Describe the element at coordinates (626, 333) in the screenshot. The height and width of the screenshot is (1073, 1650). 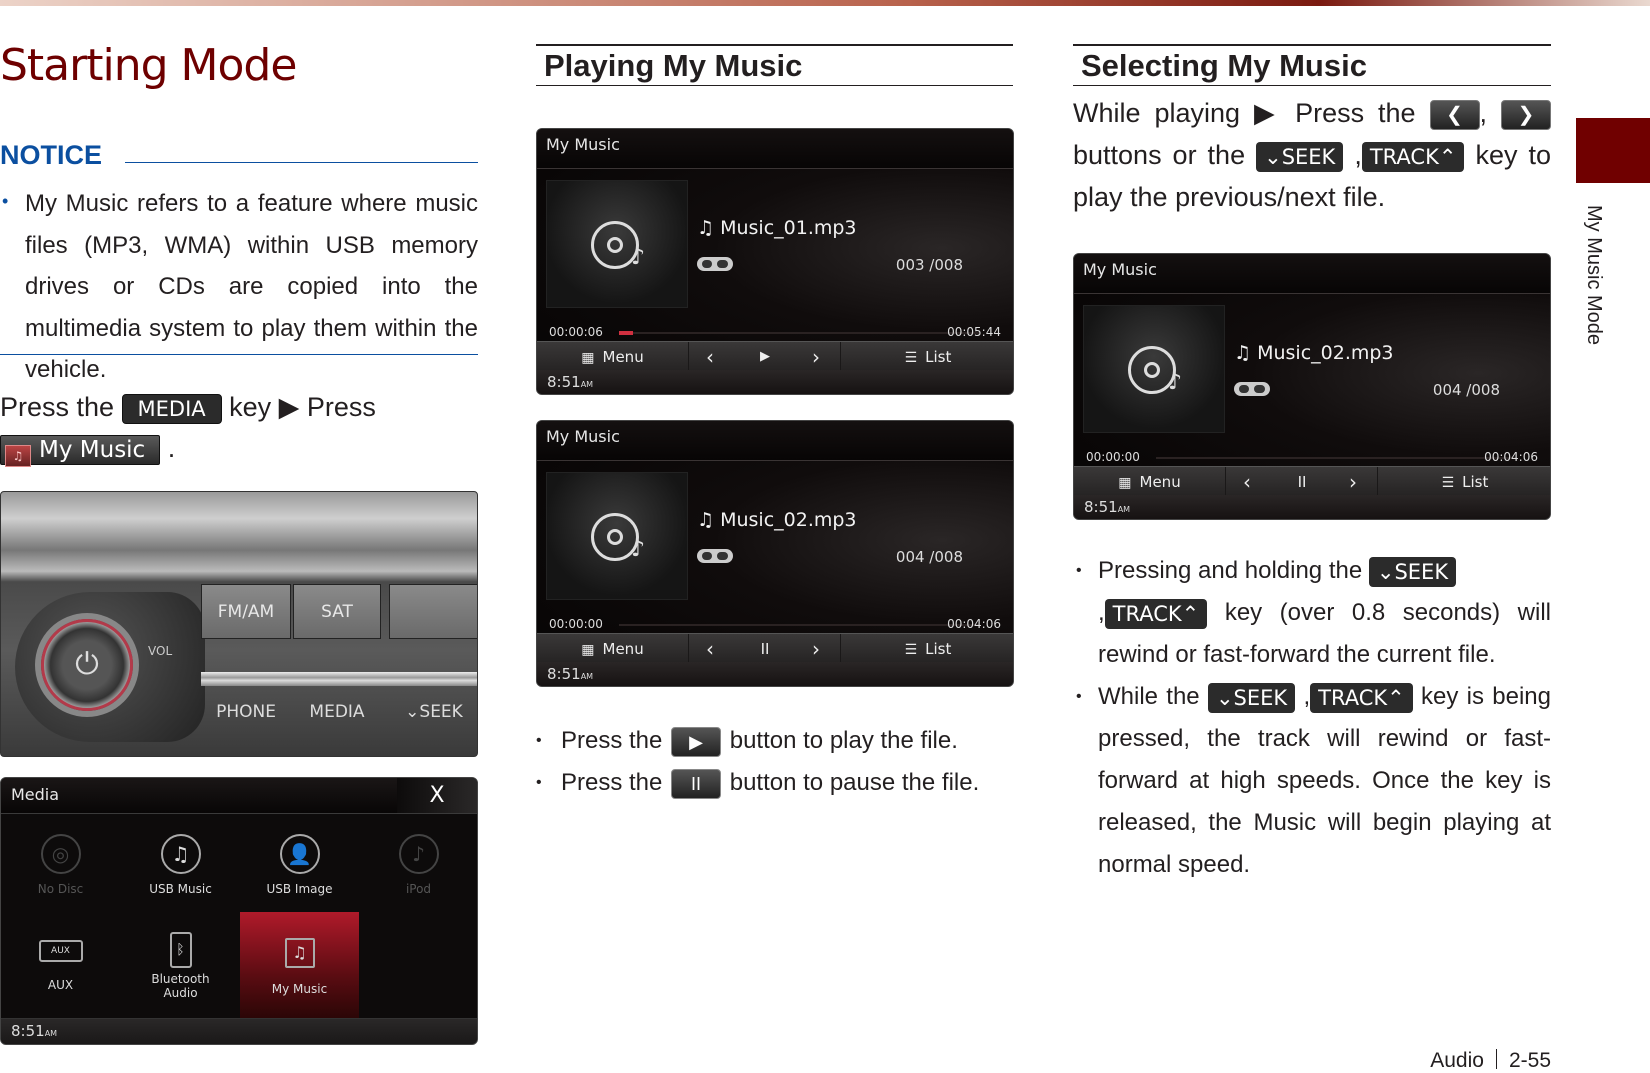
I see `progress-fill` at that location.